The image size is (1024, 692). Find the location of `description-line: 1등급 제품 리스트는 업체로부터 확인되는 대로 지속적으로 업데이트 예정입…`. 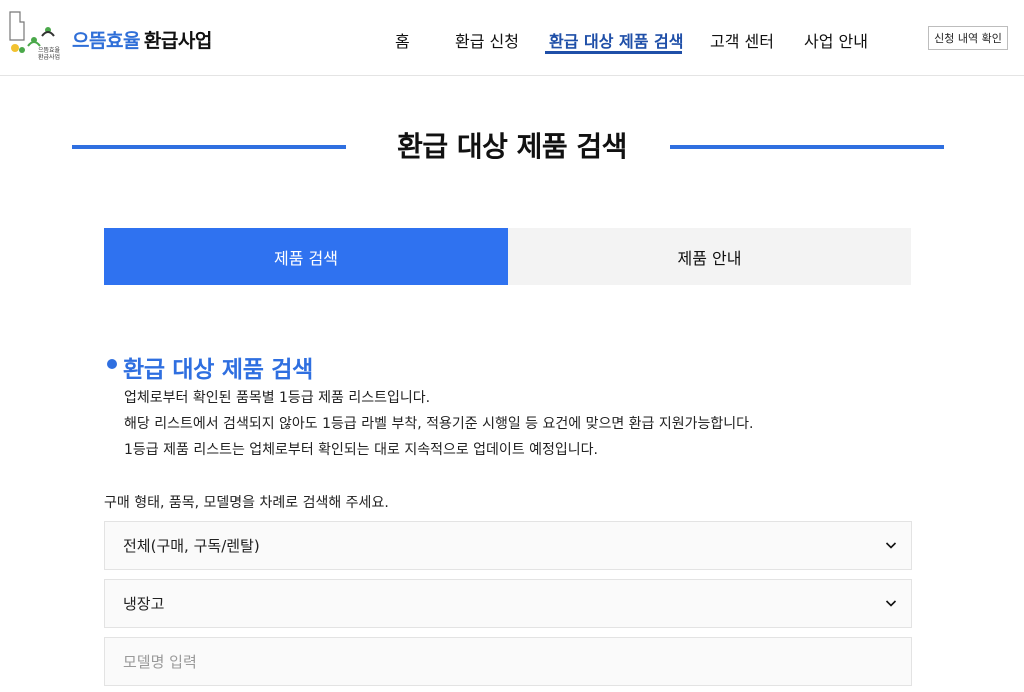

description-line: 1등급 제품 리스트는 업체로부터 확인되는 대로 지속적으로 업데이트 예정입… is located at coordinates (361, 450).